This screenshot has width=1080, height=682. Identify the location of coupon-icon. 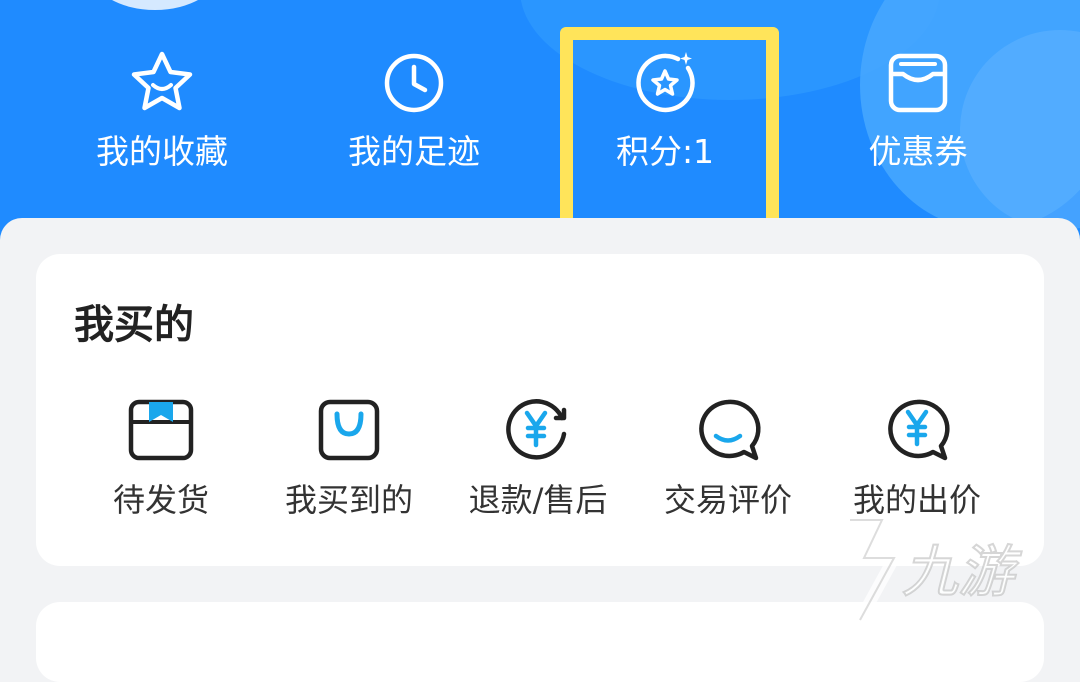
(918, 83).